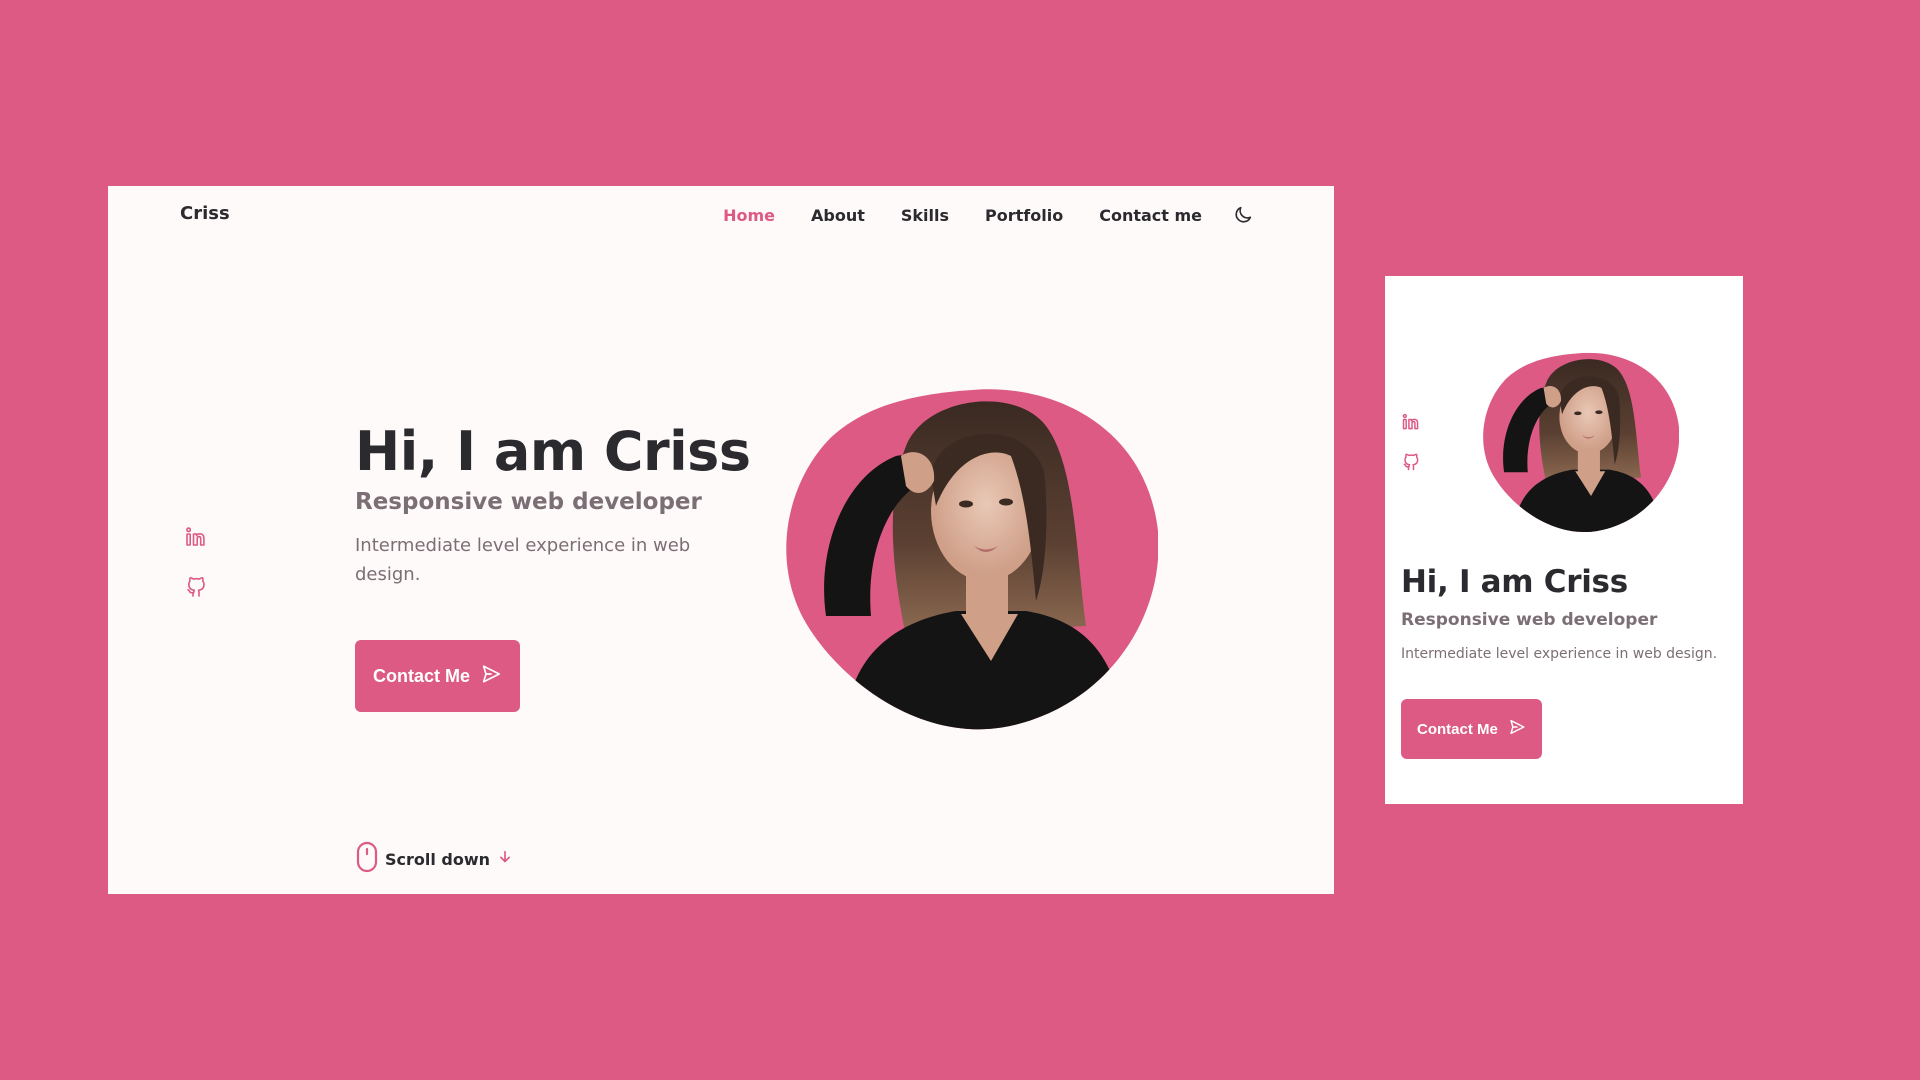  What do you see at coordinates (367, 859) in the screenshot?
I see `mouse-icon` at bounding box center [367, 859].